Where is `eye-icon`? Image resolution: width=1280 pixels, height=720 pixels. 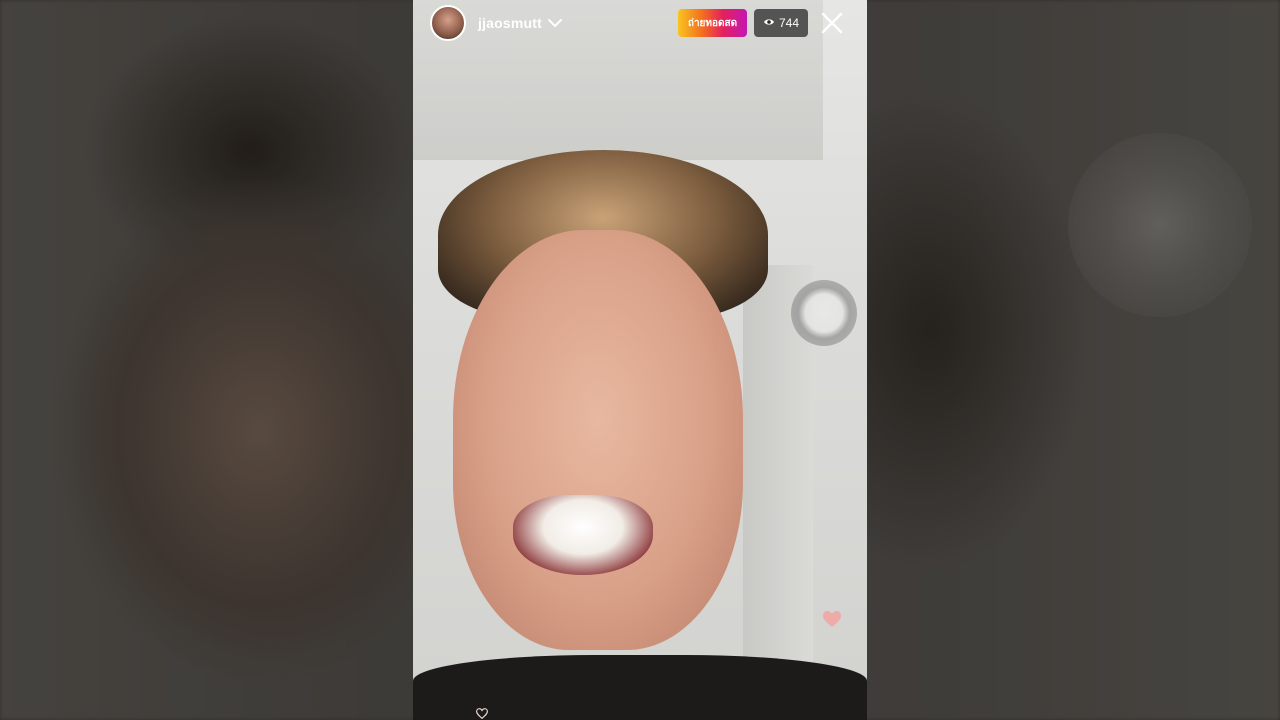
eye-icon is located at coordinates (769, 23).